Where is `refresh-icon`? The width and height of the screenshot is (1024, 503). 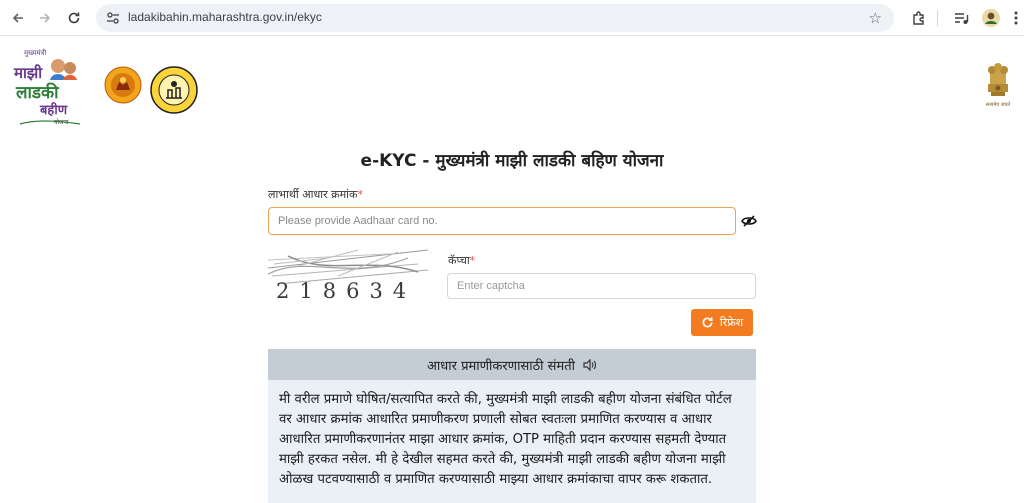
refresh-icon is located at coordinates (707, 322).